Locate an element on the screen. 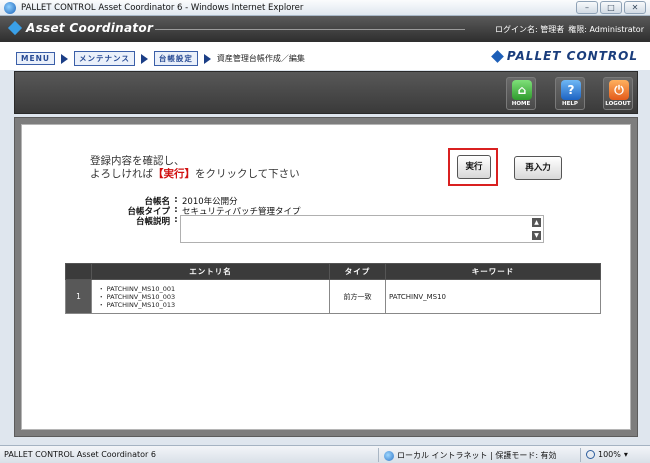 This screenshot has height=463, width=650. col-number is located at coordinates (78, 271).